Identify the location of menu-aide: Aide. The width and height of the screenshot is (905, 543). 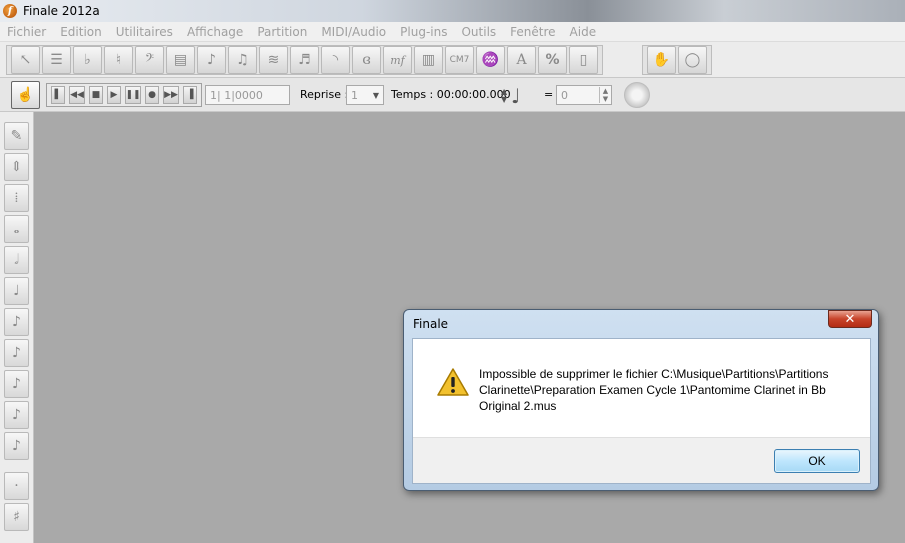
(583, 32).